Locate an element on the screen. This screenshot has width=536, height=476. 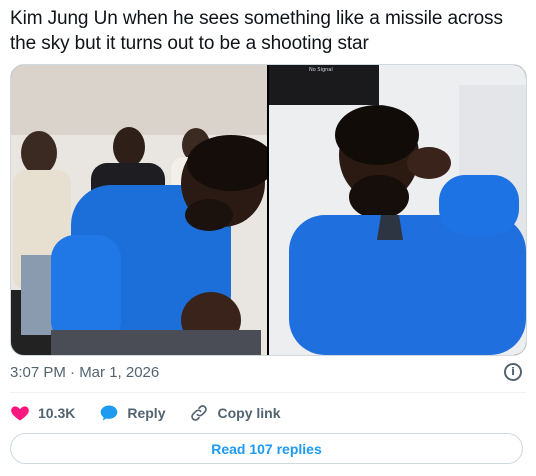
reply-button: Reply is located at coordinates (132, 413).